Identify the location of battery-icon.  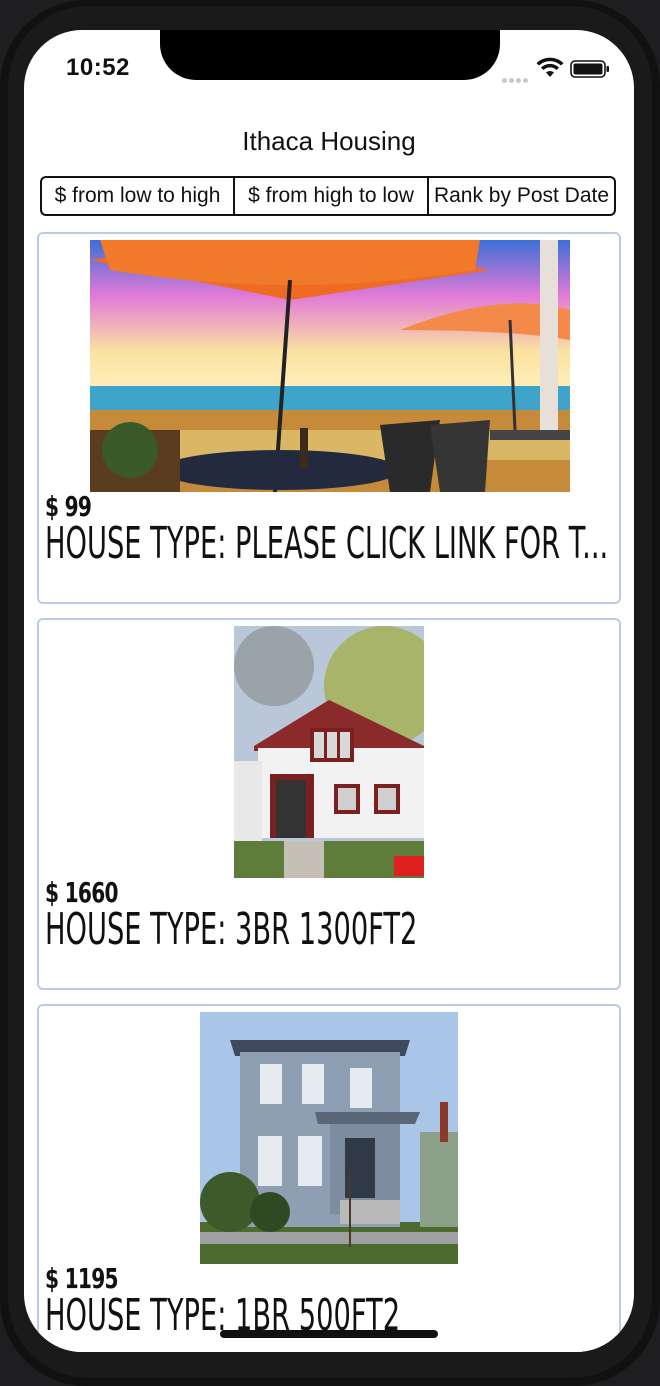
(589, 69).